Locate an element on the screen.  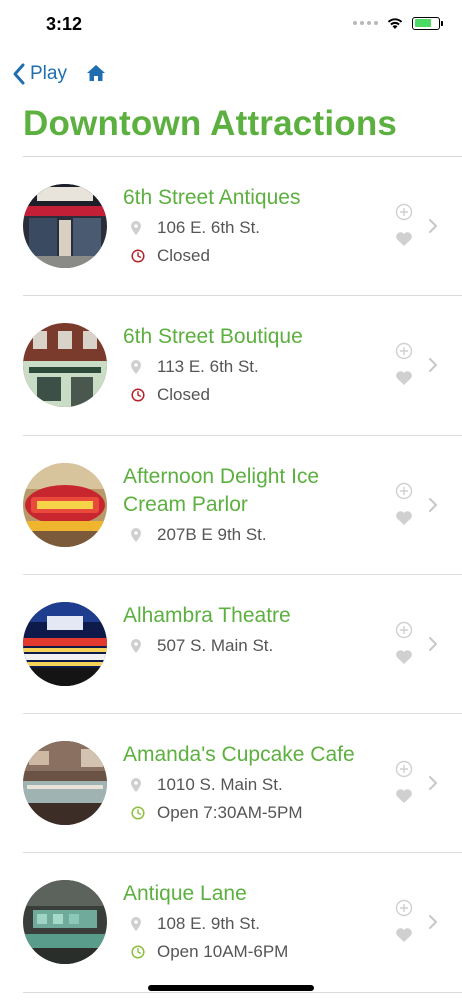
back-button: Play is located at coordinates (39, 74).